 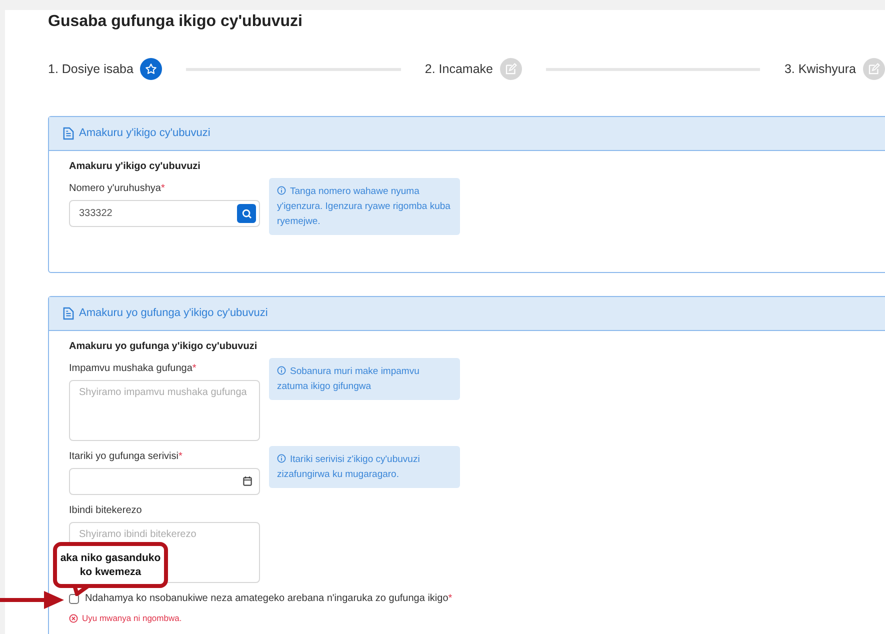 I want to click on field-label: Nomero y'uruhushya, so click(x=115, y=188).